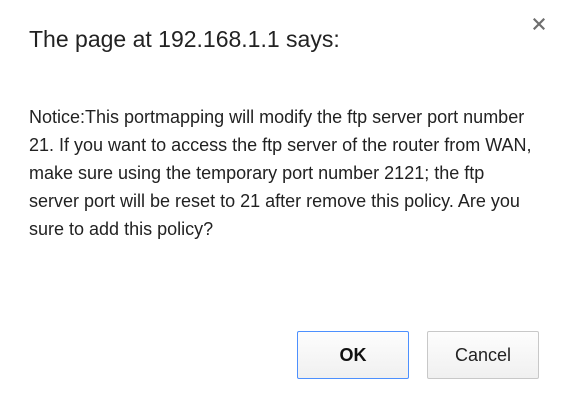 Image resolution: width=563 pixels, height=401 pixels. I want to click on close-button, so click(539, 24).